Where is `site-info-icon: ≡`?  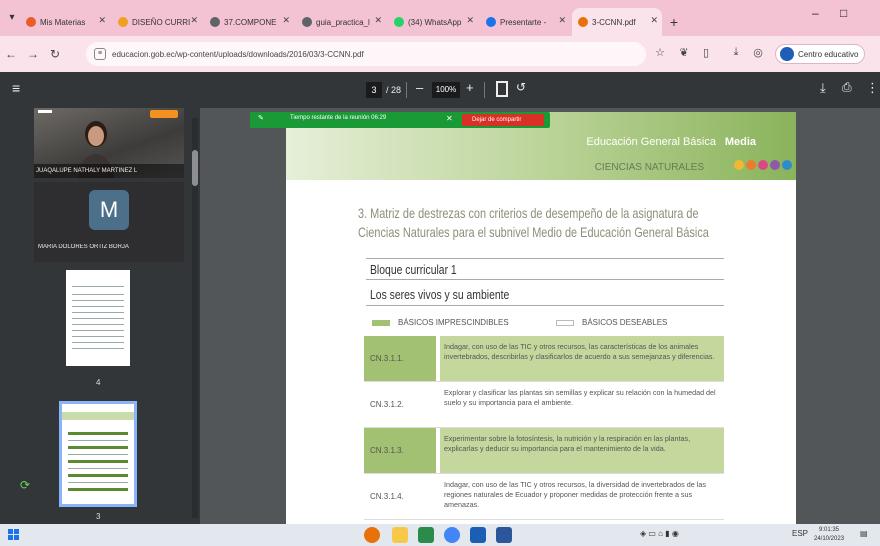
site-info-icon: ≡ is located at coordinates (100, 54).